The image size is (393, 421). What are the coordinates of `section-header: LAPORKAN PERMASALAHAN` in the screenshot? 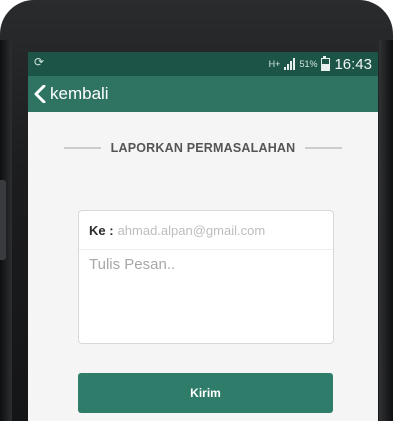 It's located at (203, 148).